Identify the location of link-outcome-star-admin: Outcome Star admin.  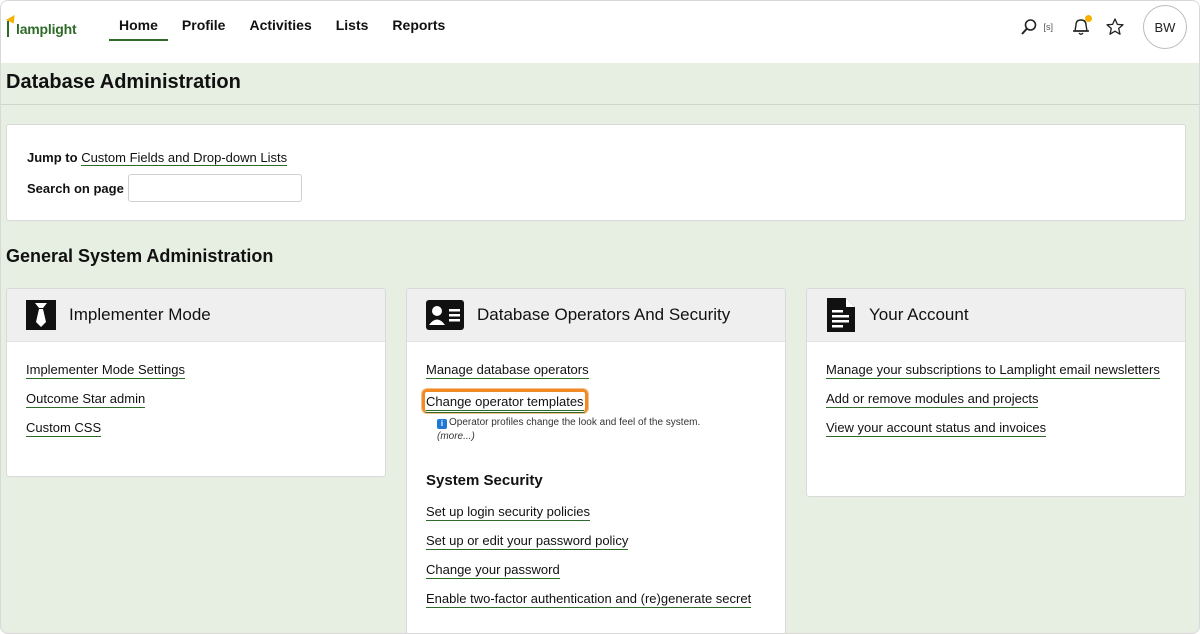
(196, 398).